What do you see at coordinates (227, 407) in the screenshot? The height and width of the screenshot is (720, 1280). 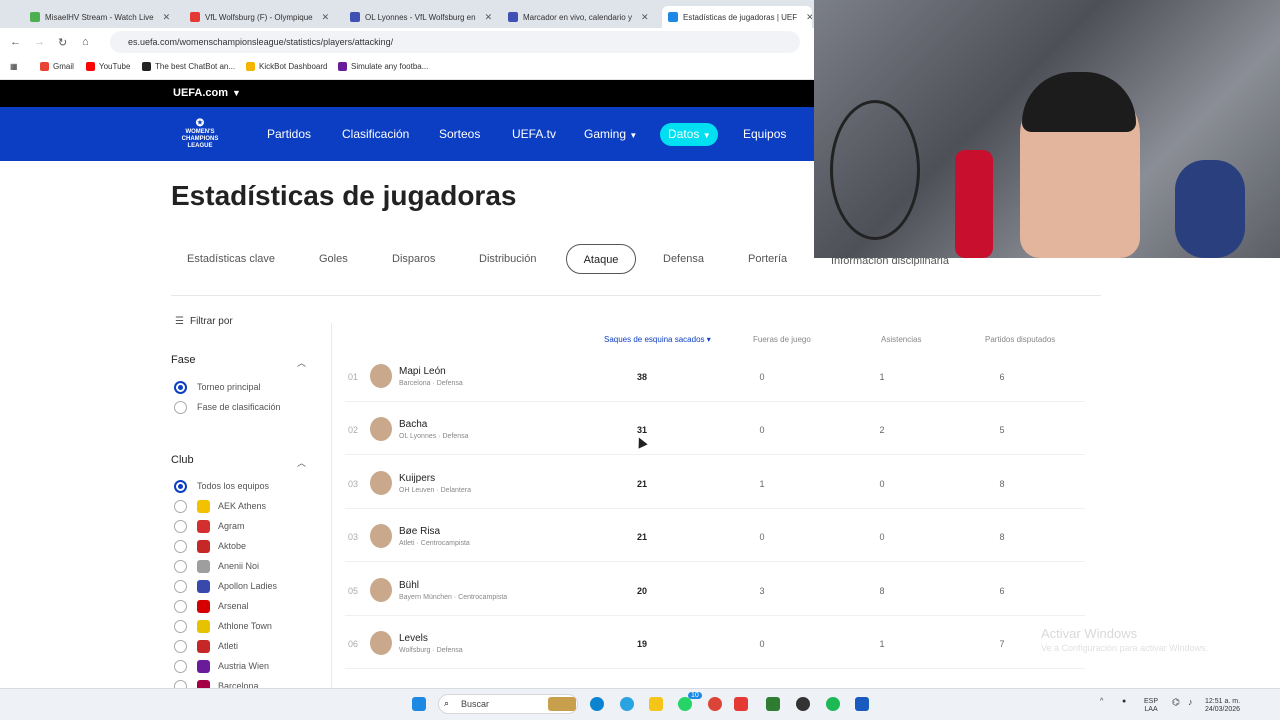 I see `radio-fase-clasificacion: Fase de clasificación` at bounding box center [227, 407].